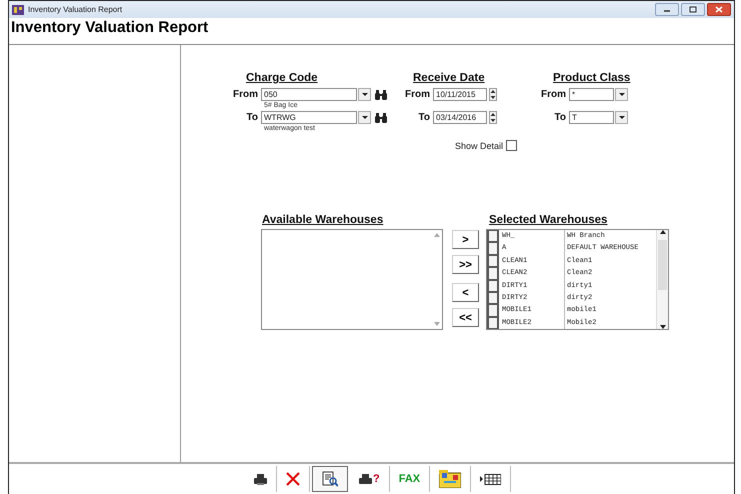 This screenshot has height=494, width=741. What do you see at coordinates (479, 145) in the screenshot?
I see `checkbox-label: Show Detail` at bounding box center [479, 145].